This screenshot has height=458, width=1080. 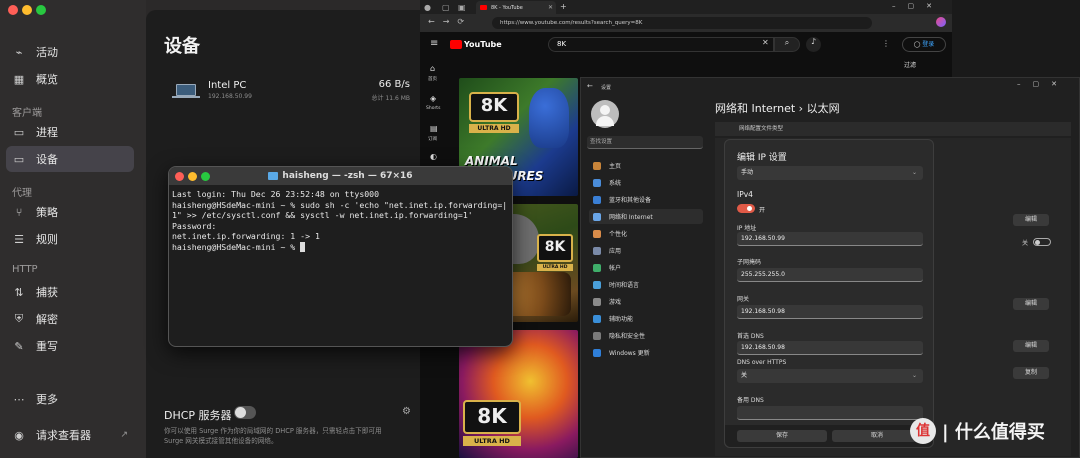 I want to click on device-row: Intel PC 192.168.50.99 66 B/s 总计 11.6 MB, so click(x=285, y=94).